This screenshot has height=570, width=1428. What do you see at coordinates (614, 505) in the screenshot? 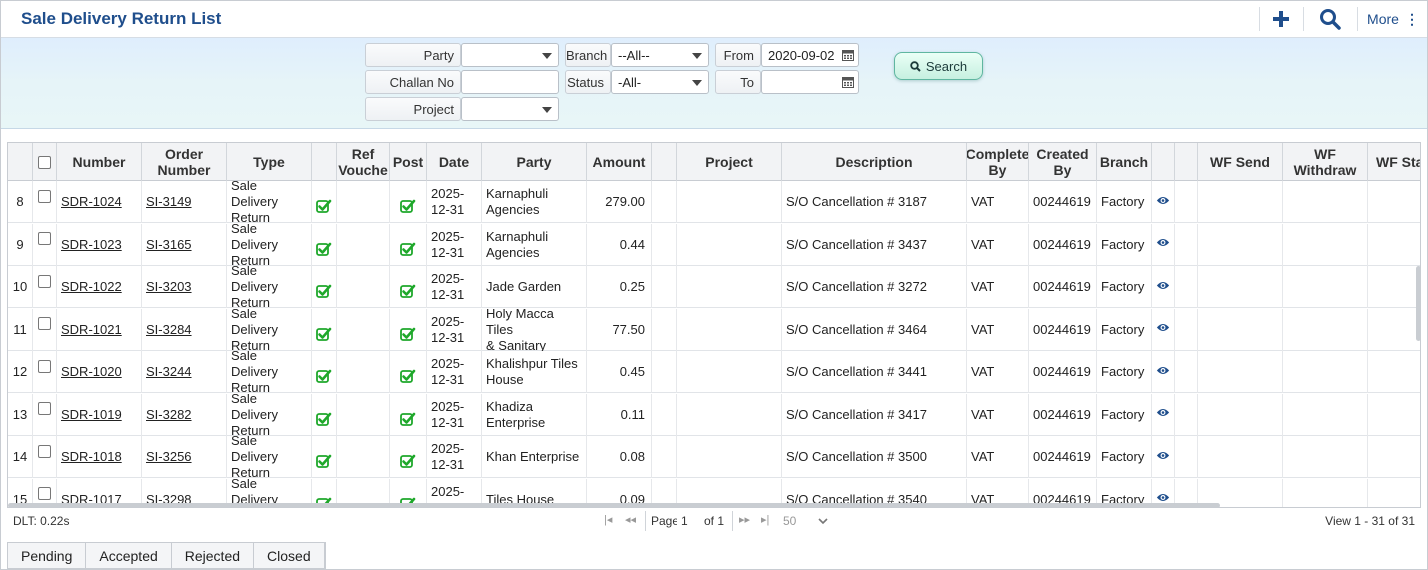
I see `horizontal-scrollbar` at bounding box center [614, 505].